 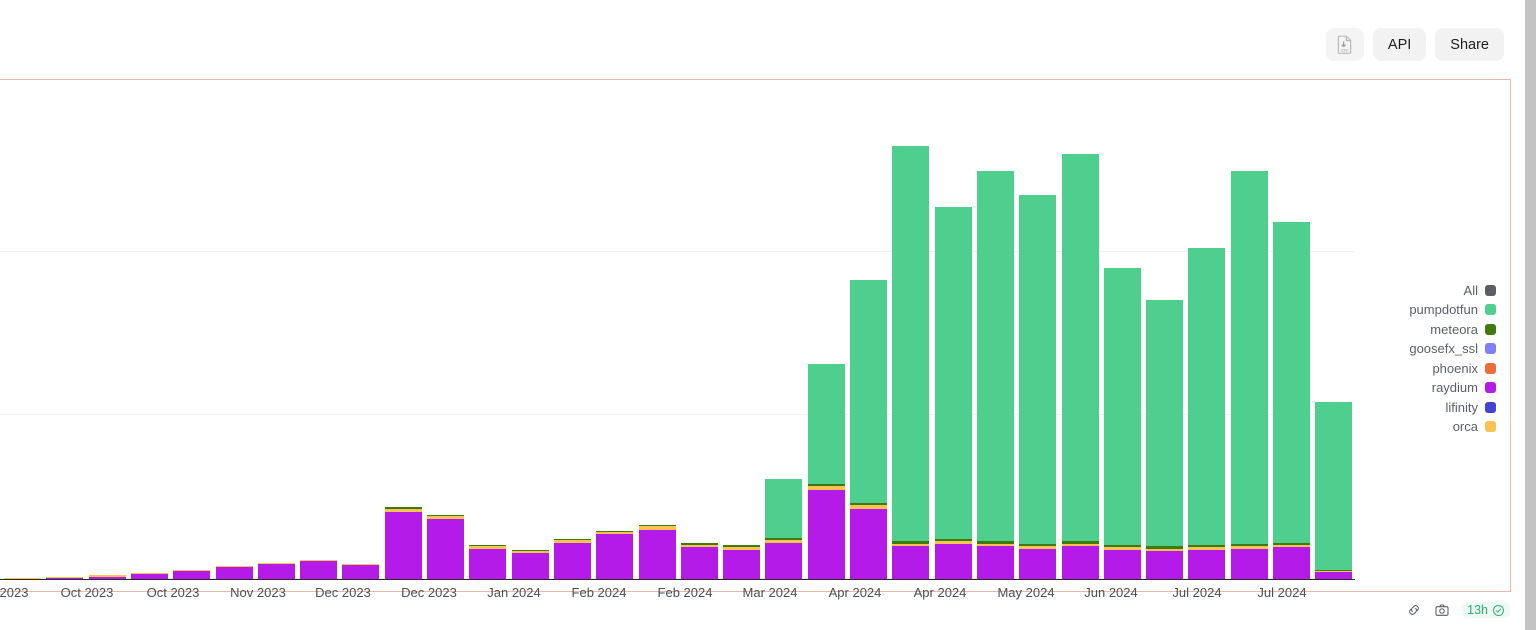 What do you see at coordinates (1443, 309) in the screenshot?
I see `legend-item-label: pumpdotfun` at bounding box center [1443, 309].